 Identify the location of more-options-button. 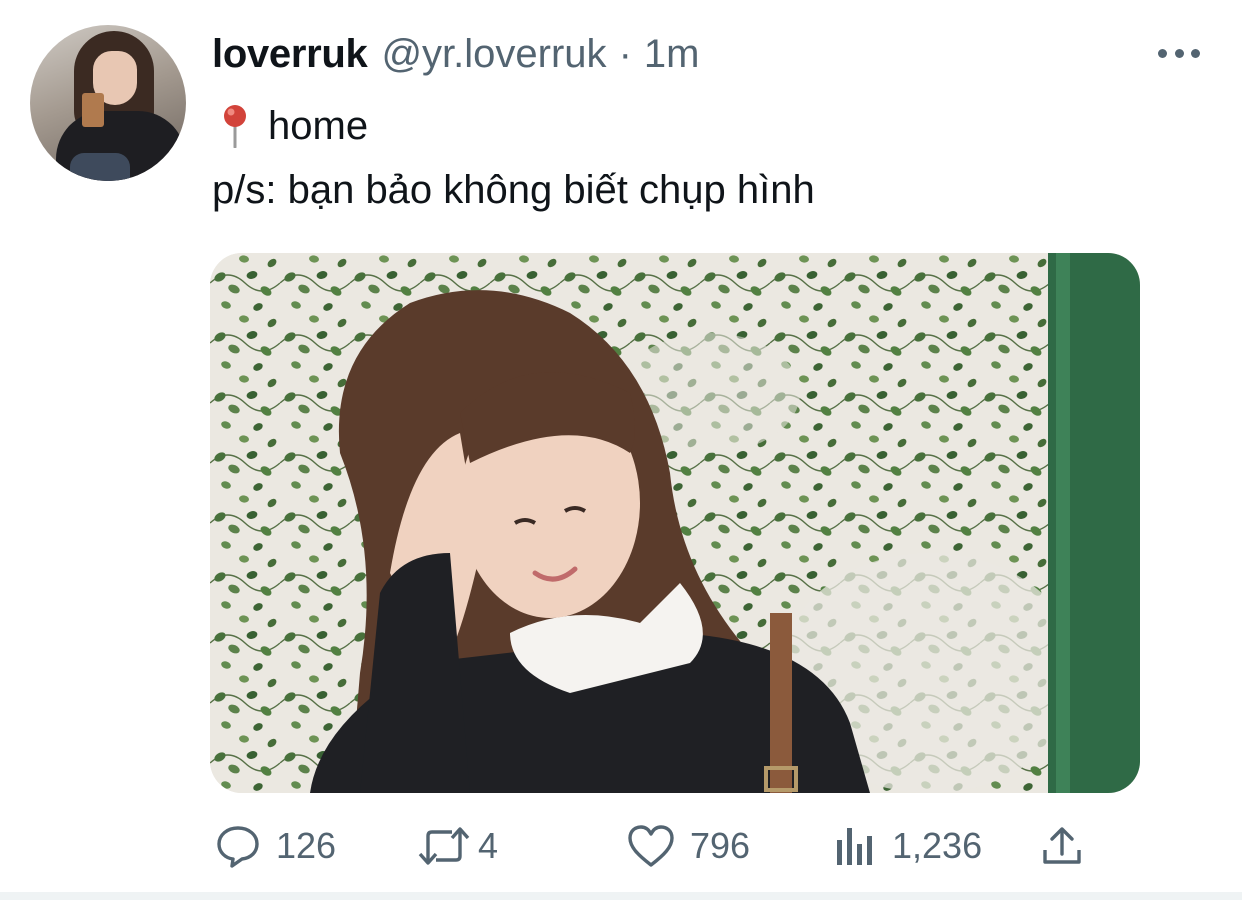
(1179, 53).